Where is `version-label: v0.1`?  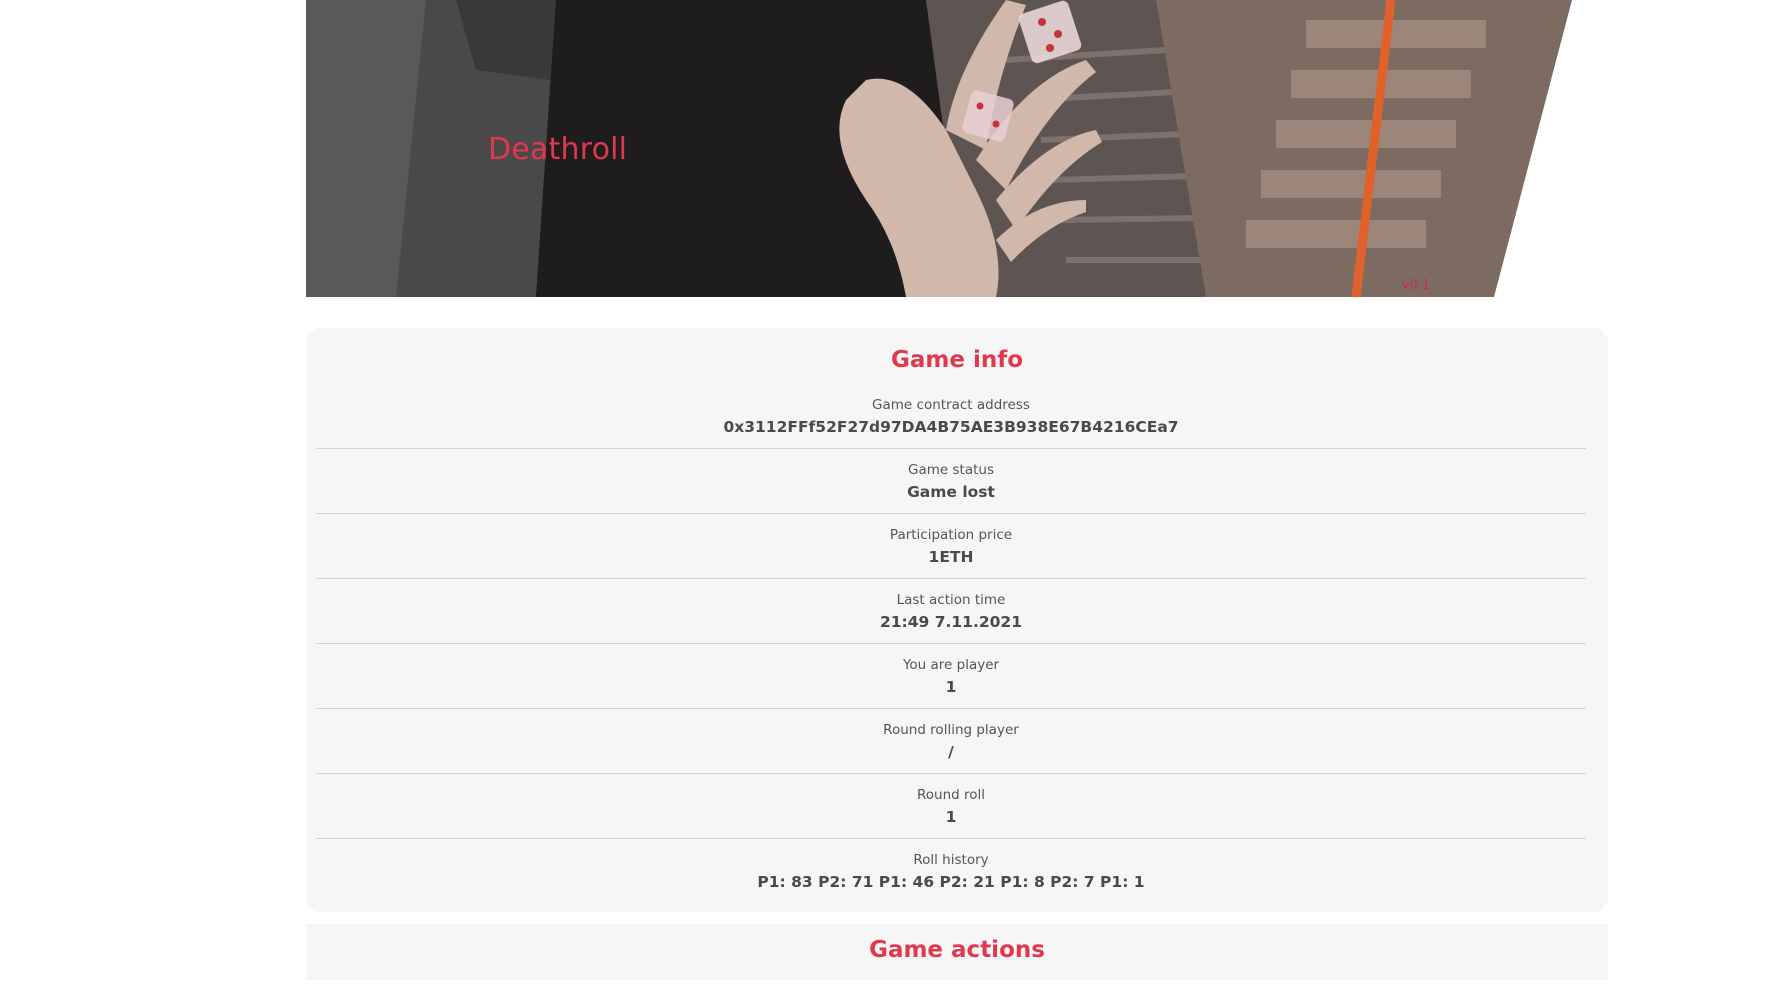
version-label: v0.1 is located at coordinates (1415, 285).